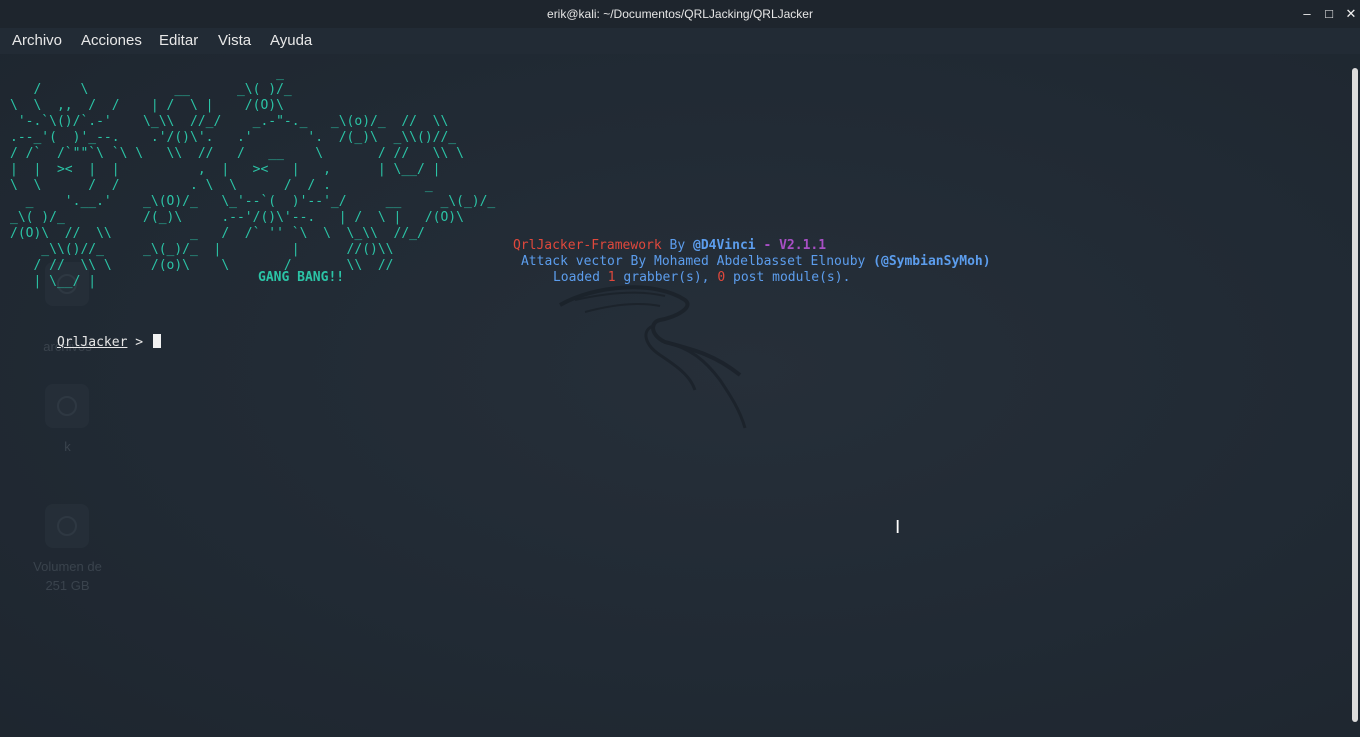  I want to click on menu-acciones: Acciones, so click(111, 40).